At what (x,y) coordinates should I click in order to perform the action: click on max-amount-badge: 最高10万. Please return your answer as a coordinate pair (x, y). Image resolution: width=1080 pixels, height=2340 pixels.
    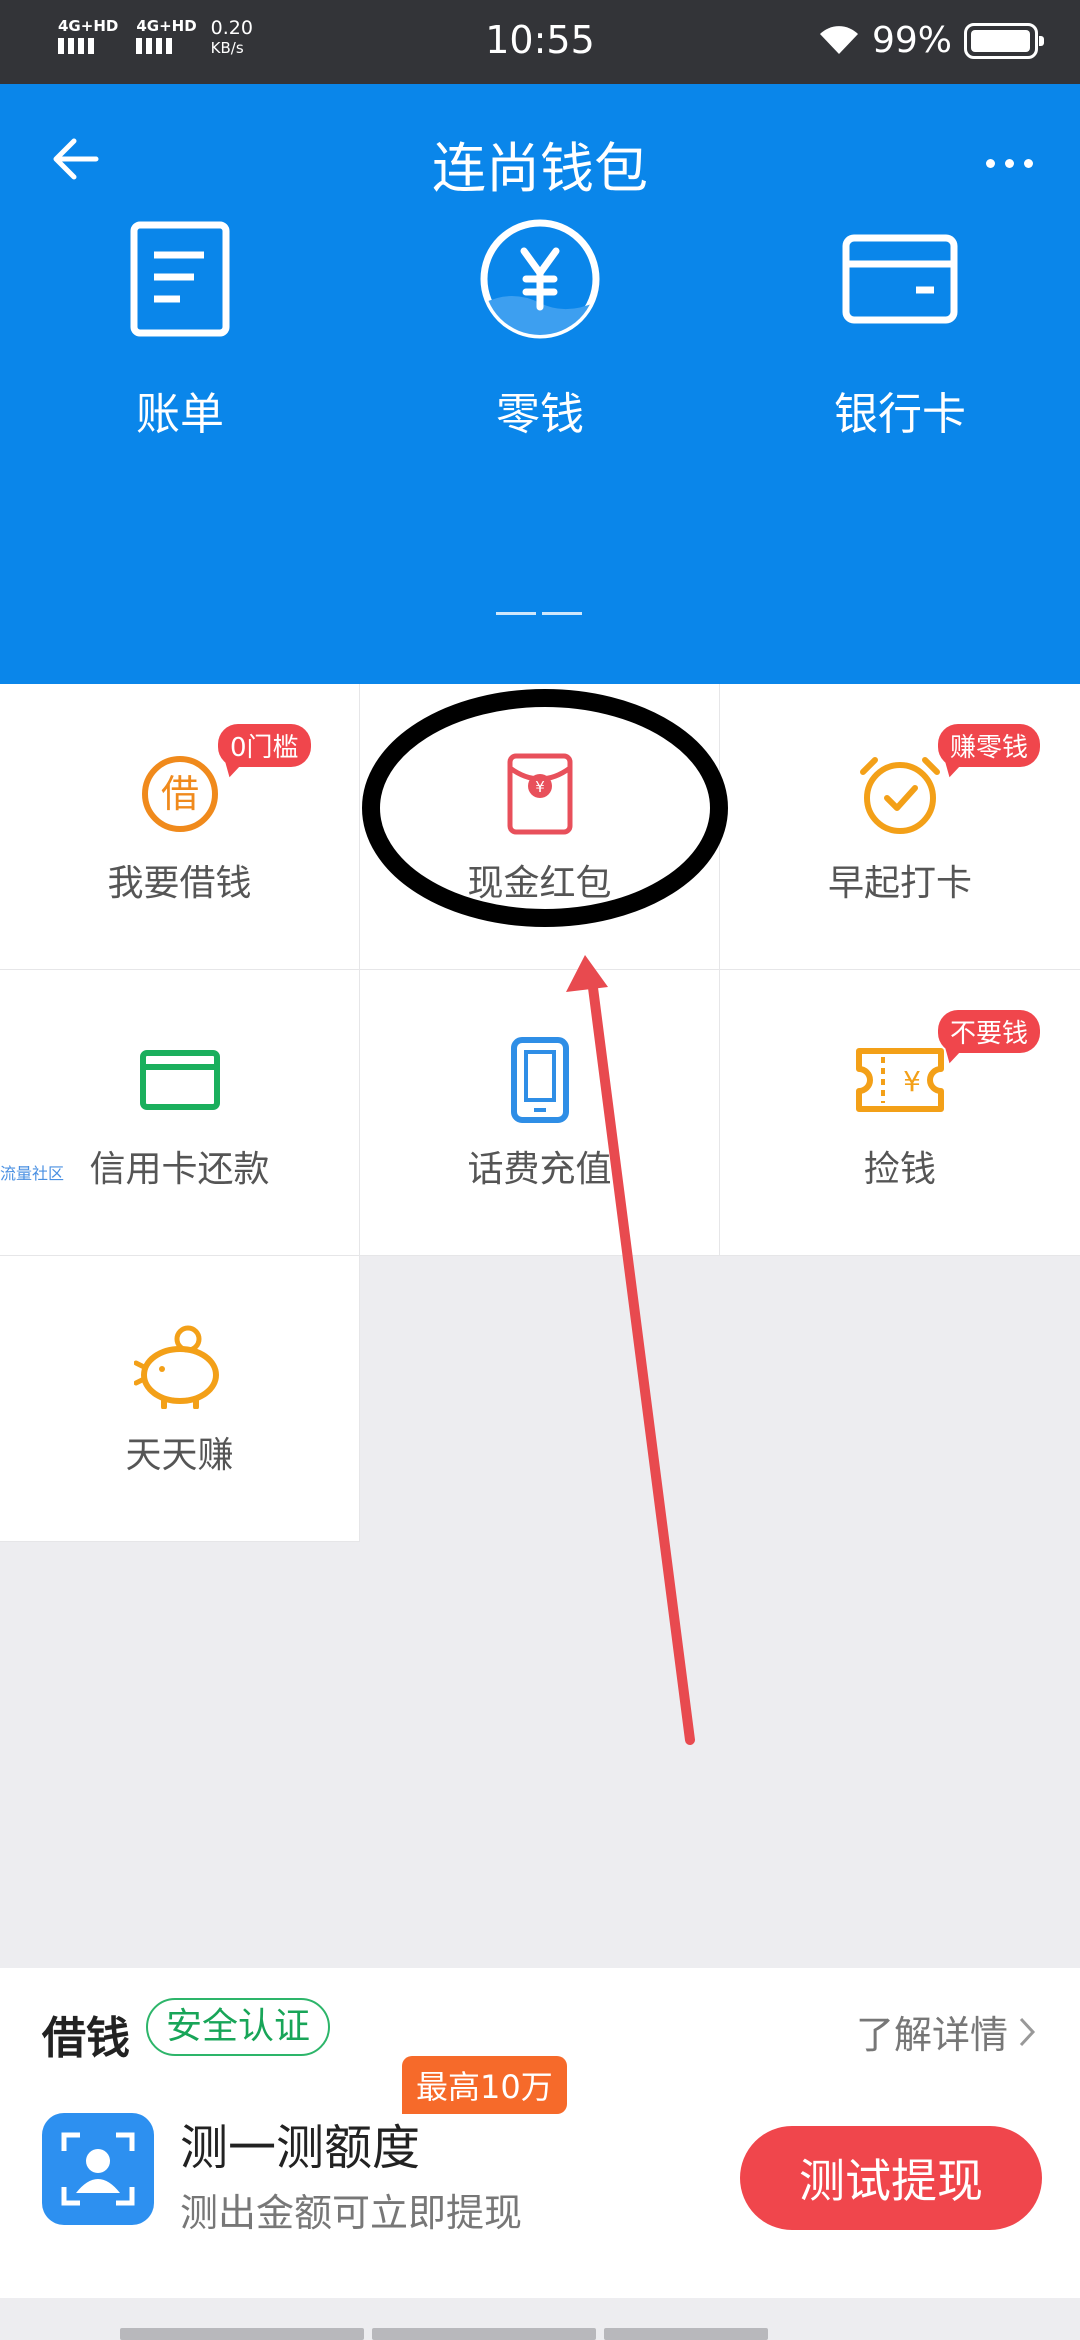
    Looking at the image, I should click on (484, 2085).